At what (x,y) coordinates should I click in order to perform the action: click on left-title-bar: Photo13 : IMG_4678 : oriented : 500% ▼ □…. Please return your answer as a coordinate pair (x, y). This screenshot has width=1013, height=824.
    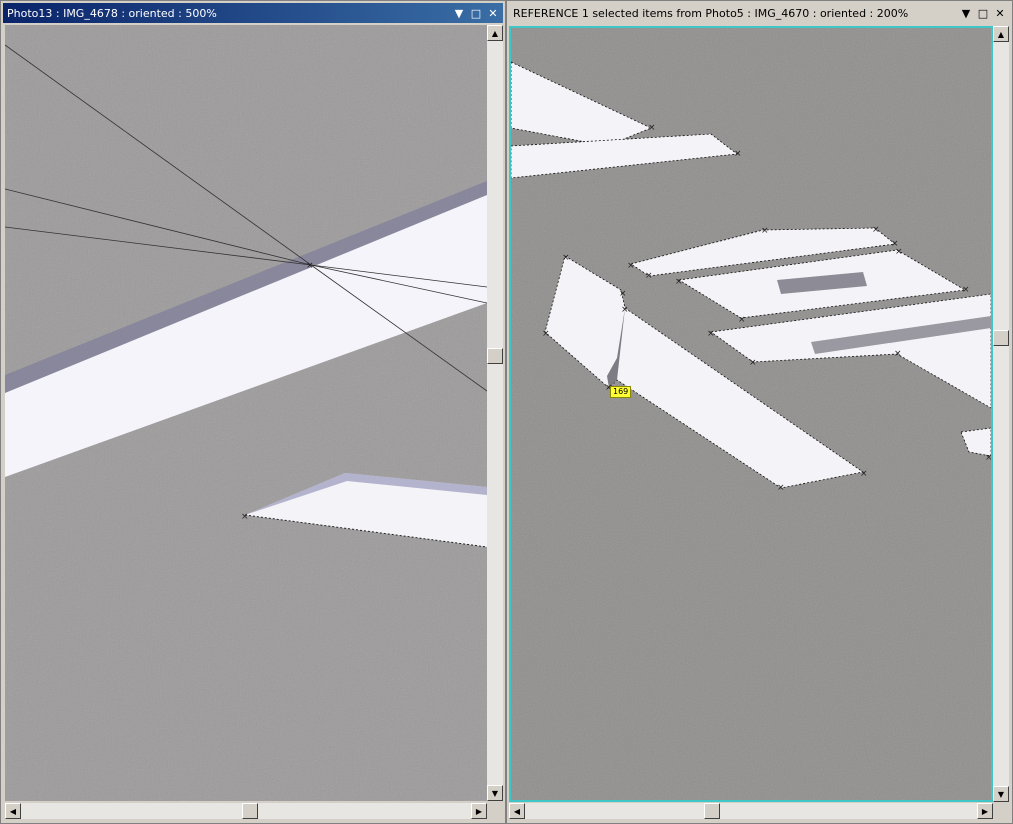
    Looking at the image, I should click on (253, 13).